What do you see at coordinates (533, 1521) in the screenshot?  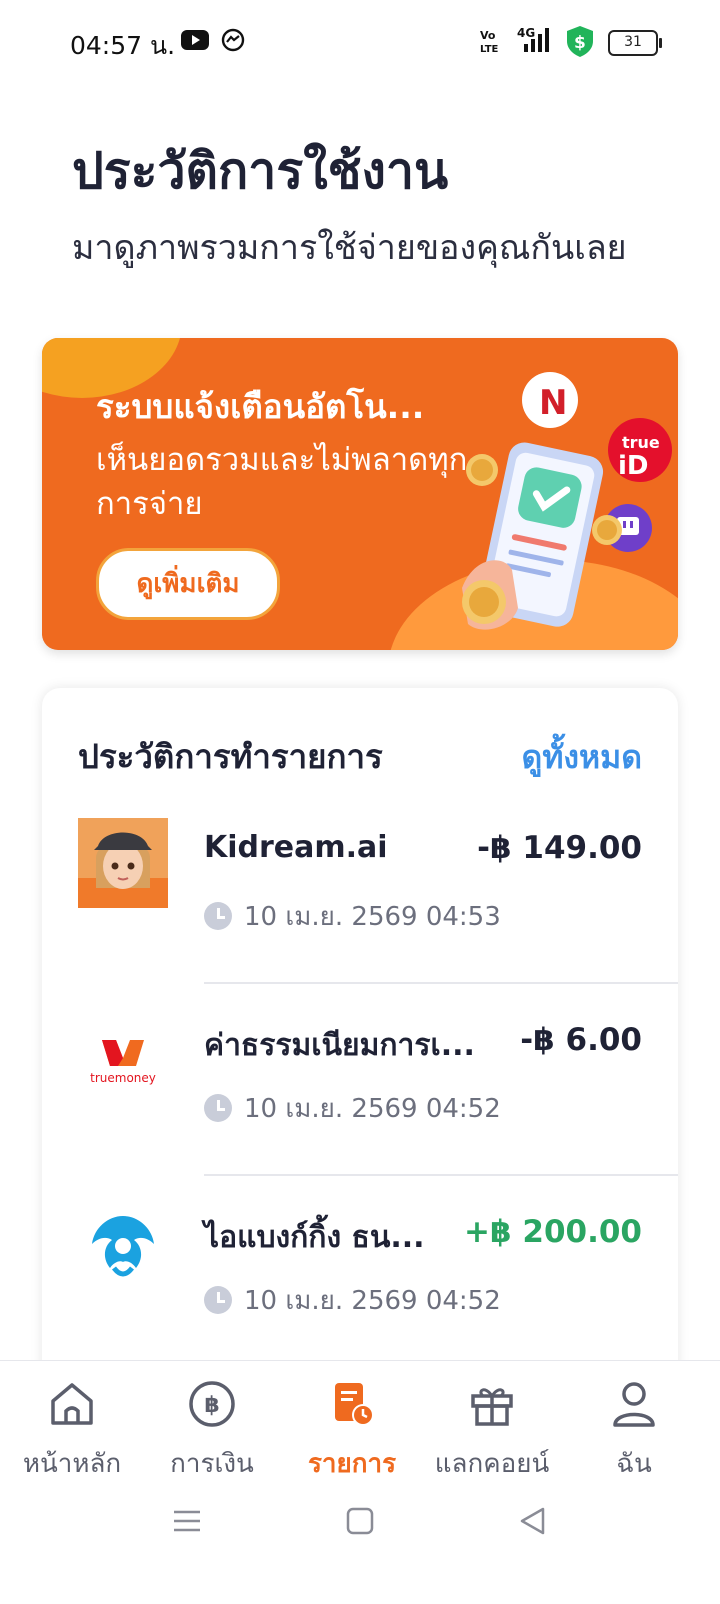 I see `back-icon` at bounding box center [533, 1521].